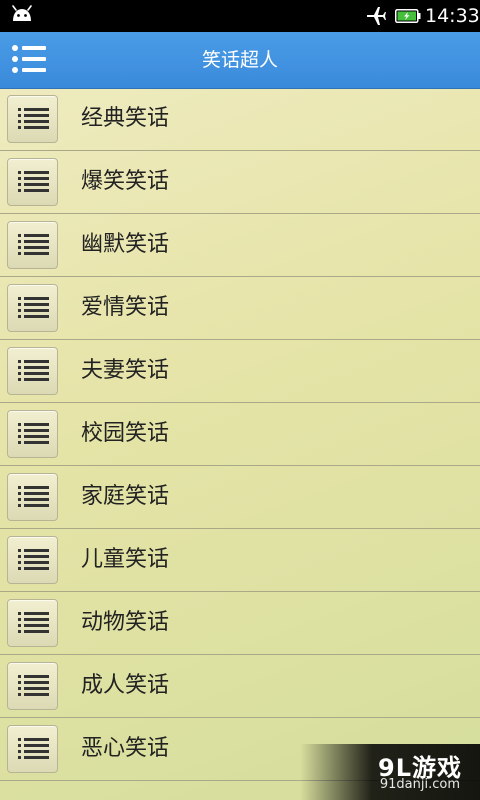 This screenshot has height=800, width=480. I want to click on page-title: 笑话超人, so click(239, 60).